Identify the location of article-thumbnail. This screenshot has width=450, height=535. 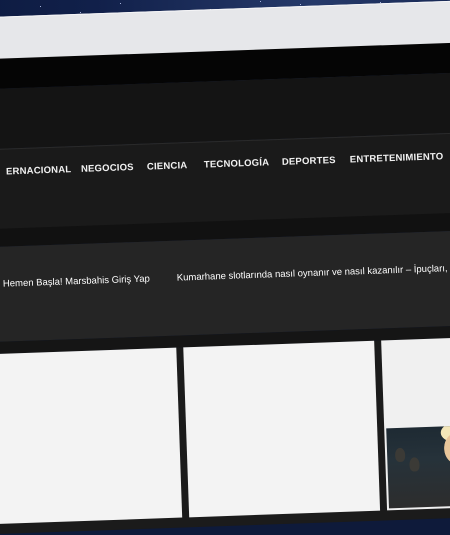
(418, 466).